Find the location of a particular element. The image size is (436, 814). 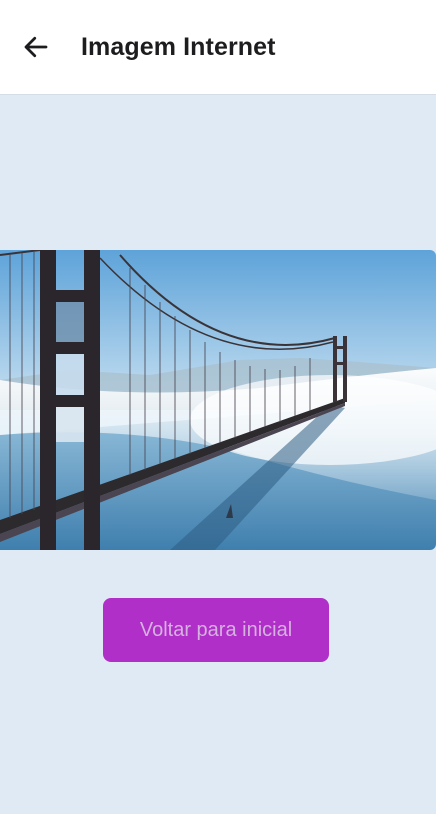

back-home-button: Voltar para inicial is located at coordinates (216, 630).